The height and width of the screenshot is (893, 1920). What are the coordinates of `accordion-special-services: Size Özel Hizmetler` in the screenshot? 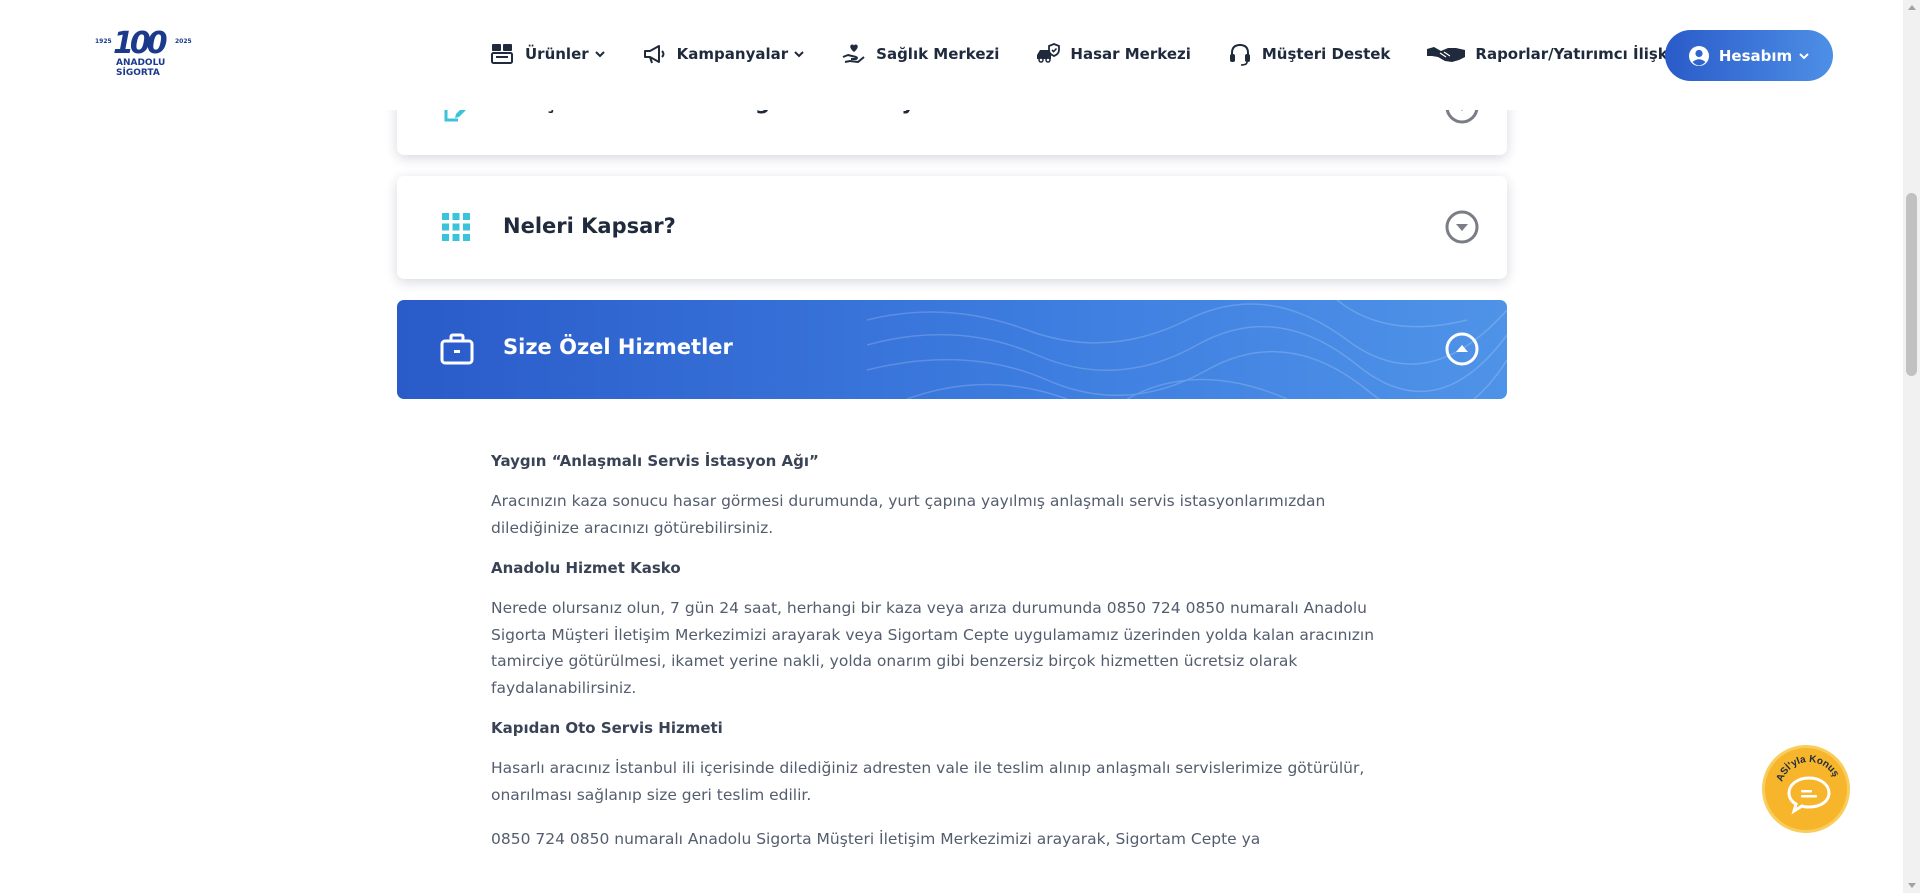 It's located at (952, 349).